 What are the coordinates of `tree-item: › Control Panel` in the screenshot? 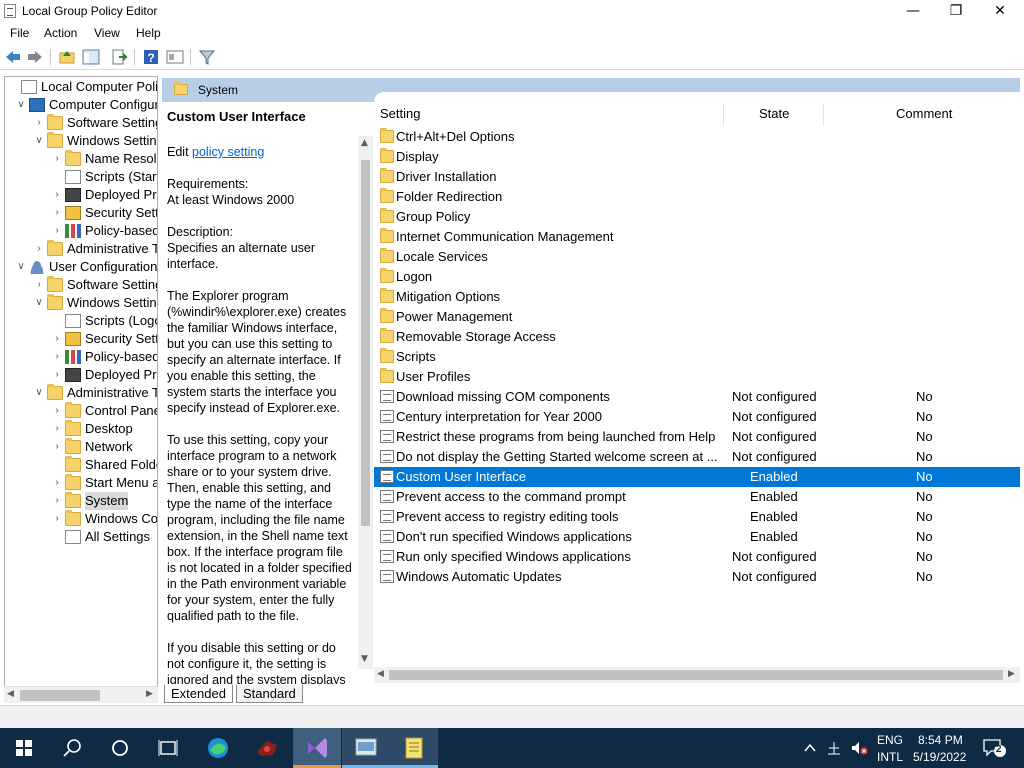 It's located at (81, 411).